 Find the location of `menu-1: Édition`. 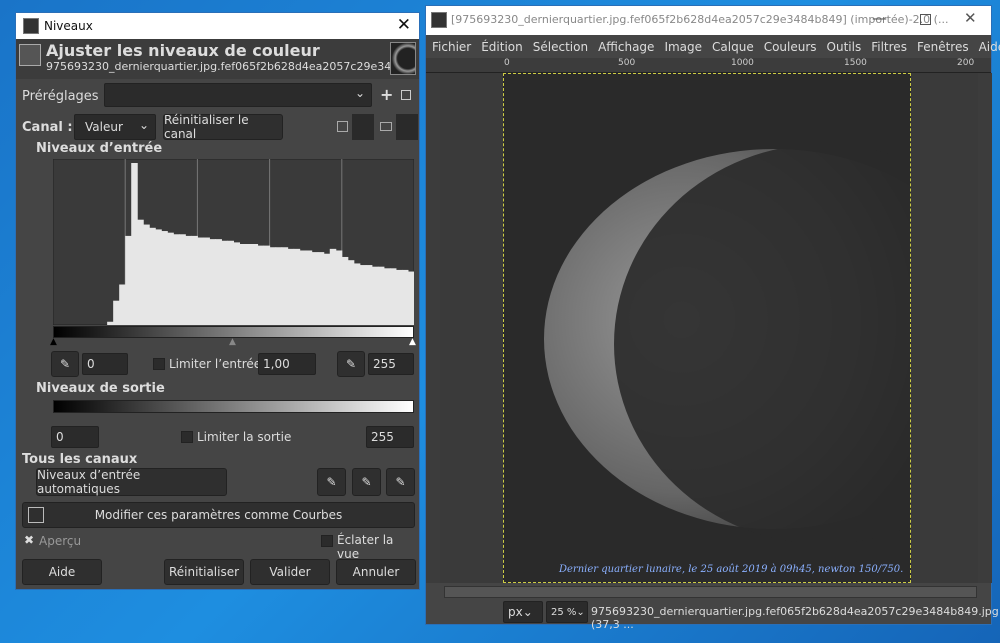

menu-1: Édition is located at coordinates (502, 47).